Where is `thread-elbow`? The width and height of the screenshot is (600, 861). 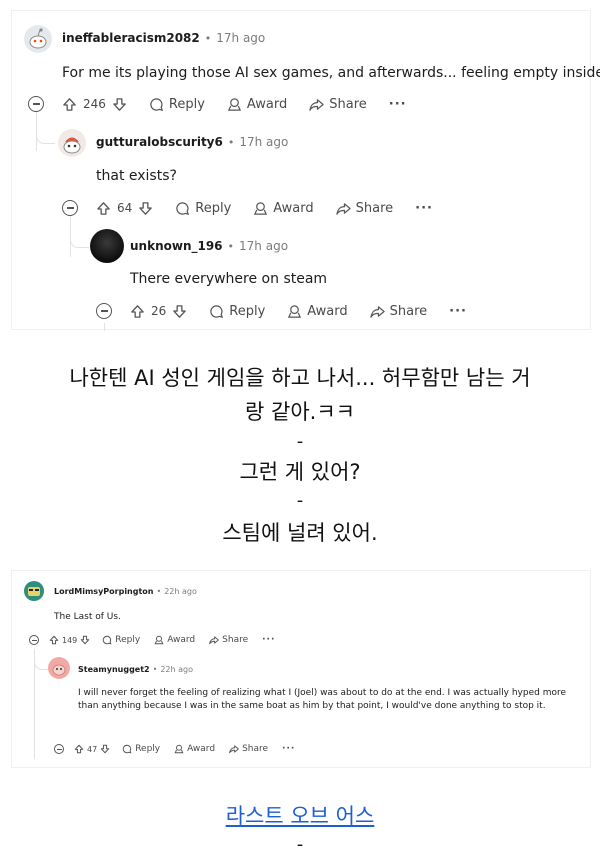 thread-elbow is located at coordinates (45, 127).